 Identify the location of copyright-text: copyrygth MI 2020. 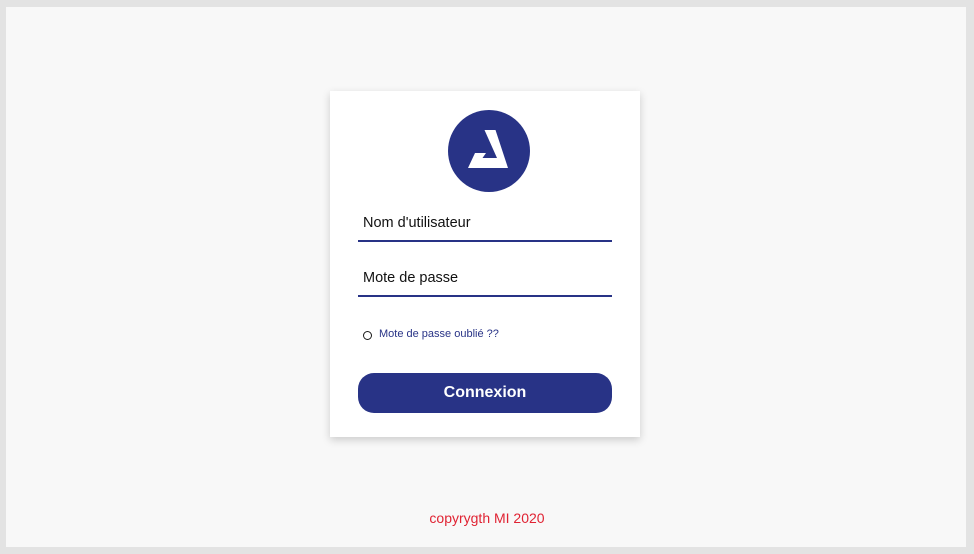
(487, 518).